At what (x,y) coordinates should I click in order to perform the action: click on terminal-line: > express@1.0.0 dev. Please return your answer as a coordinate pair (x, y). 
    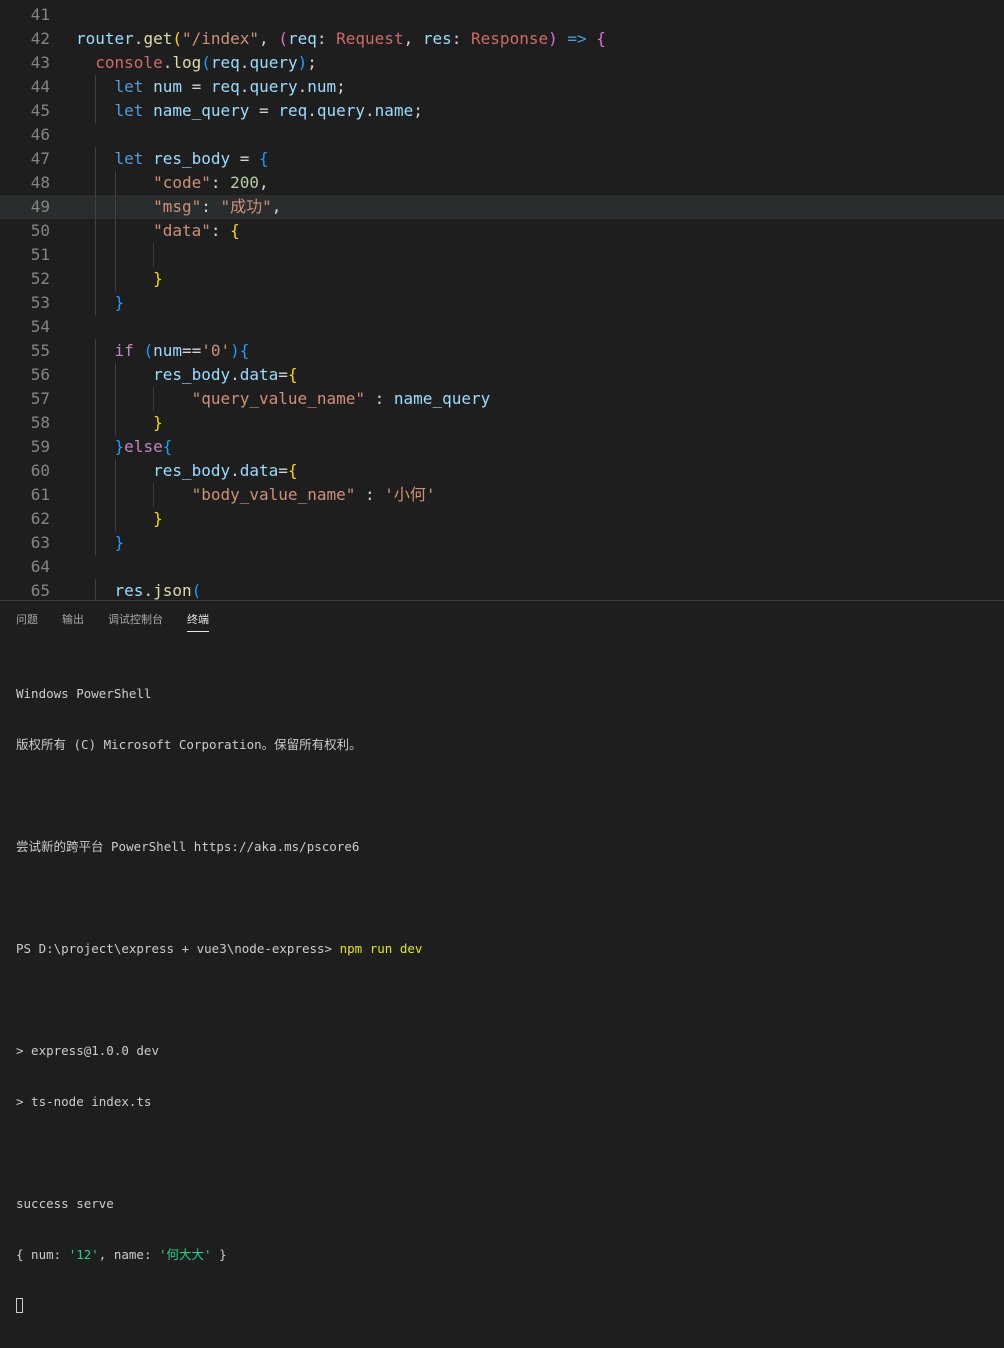
    Looking at the image, I should click on (87, 1050).